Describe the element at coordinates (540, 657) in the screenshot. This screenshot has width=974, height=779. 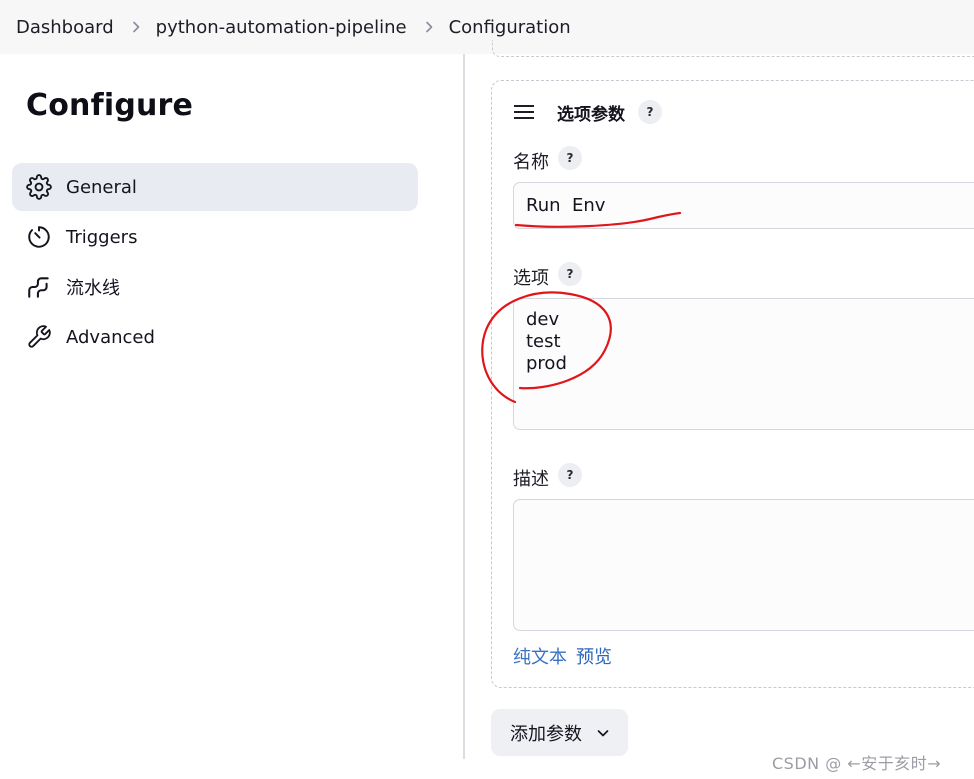
I see `plain-text-link: 纯文本` at that location.